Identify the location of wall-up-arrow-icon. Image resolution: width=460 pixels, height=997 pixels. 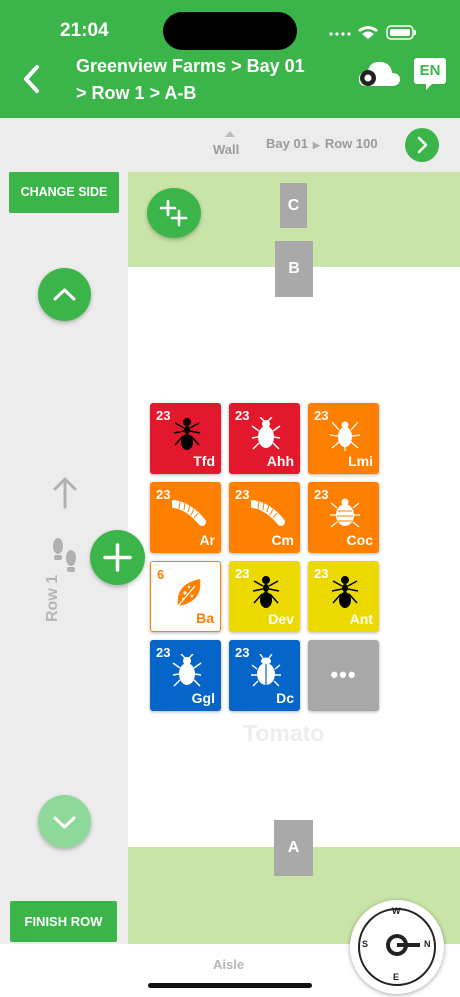
(230, 134).